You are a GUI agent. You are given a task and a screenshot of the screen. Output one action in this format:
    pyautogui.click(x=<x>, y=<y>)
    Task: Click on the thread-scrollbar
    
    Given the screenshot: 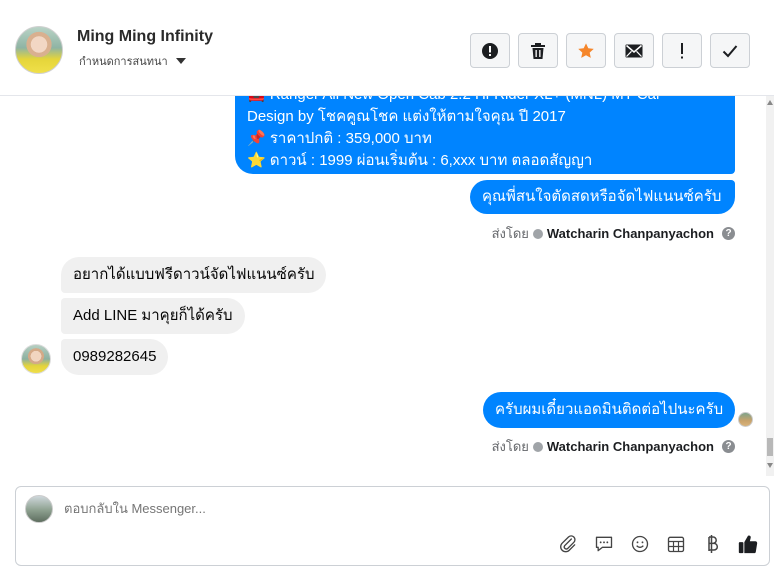 What is the action you would take?
    pyautogui.click(x=770, y=286)
    